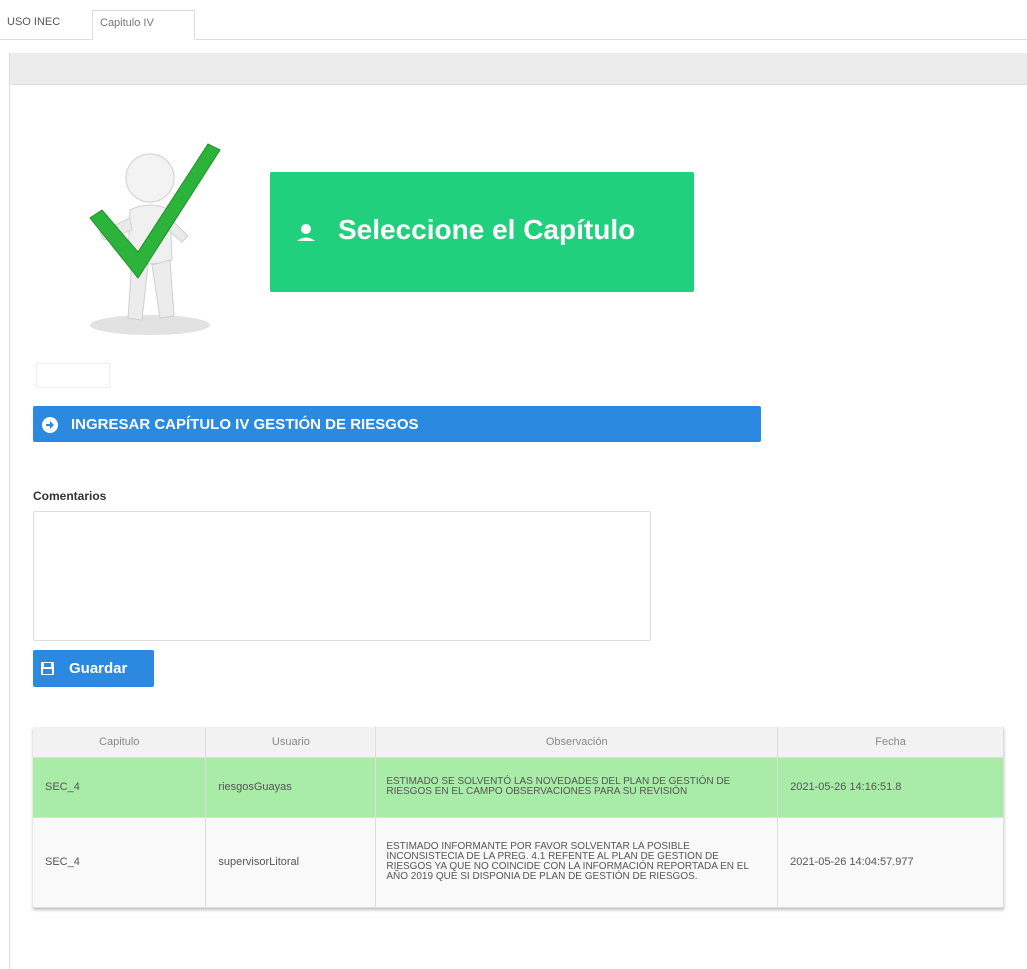 This screenshot has height=969, width=1027. What do you see at coordinates (155, 239) in the screenshot?
I see `person-checkmark-illustration` at bounding box center [155, 239].